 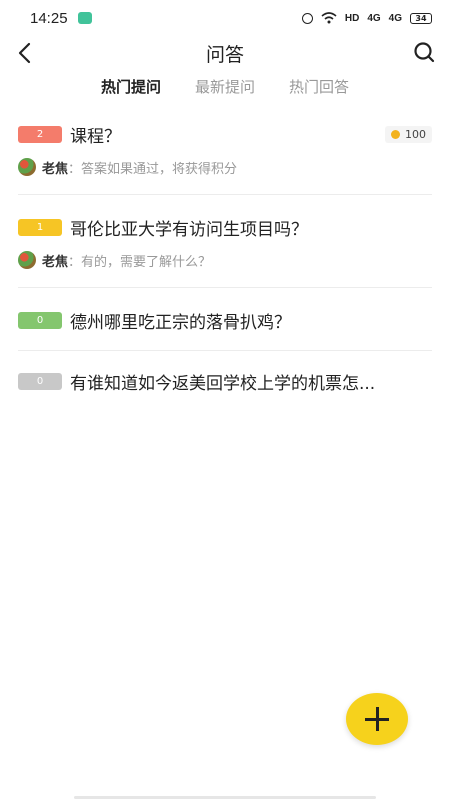 What do you see at coordinates (153, 169) in the screenshot?
I see `answer-preview: ：答案如果通过，将获得积分` at bounding box center [153, 169].